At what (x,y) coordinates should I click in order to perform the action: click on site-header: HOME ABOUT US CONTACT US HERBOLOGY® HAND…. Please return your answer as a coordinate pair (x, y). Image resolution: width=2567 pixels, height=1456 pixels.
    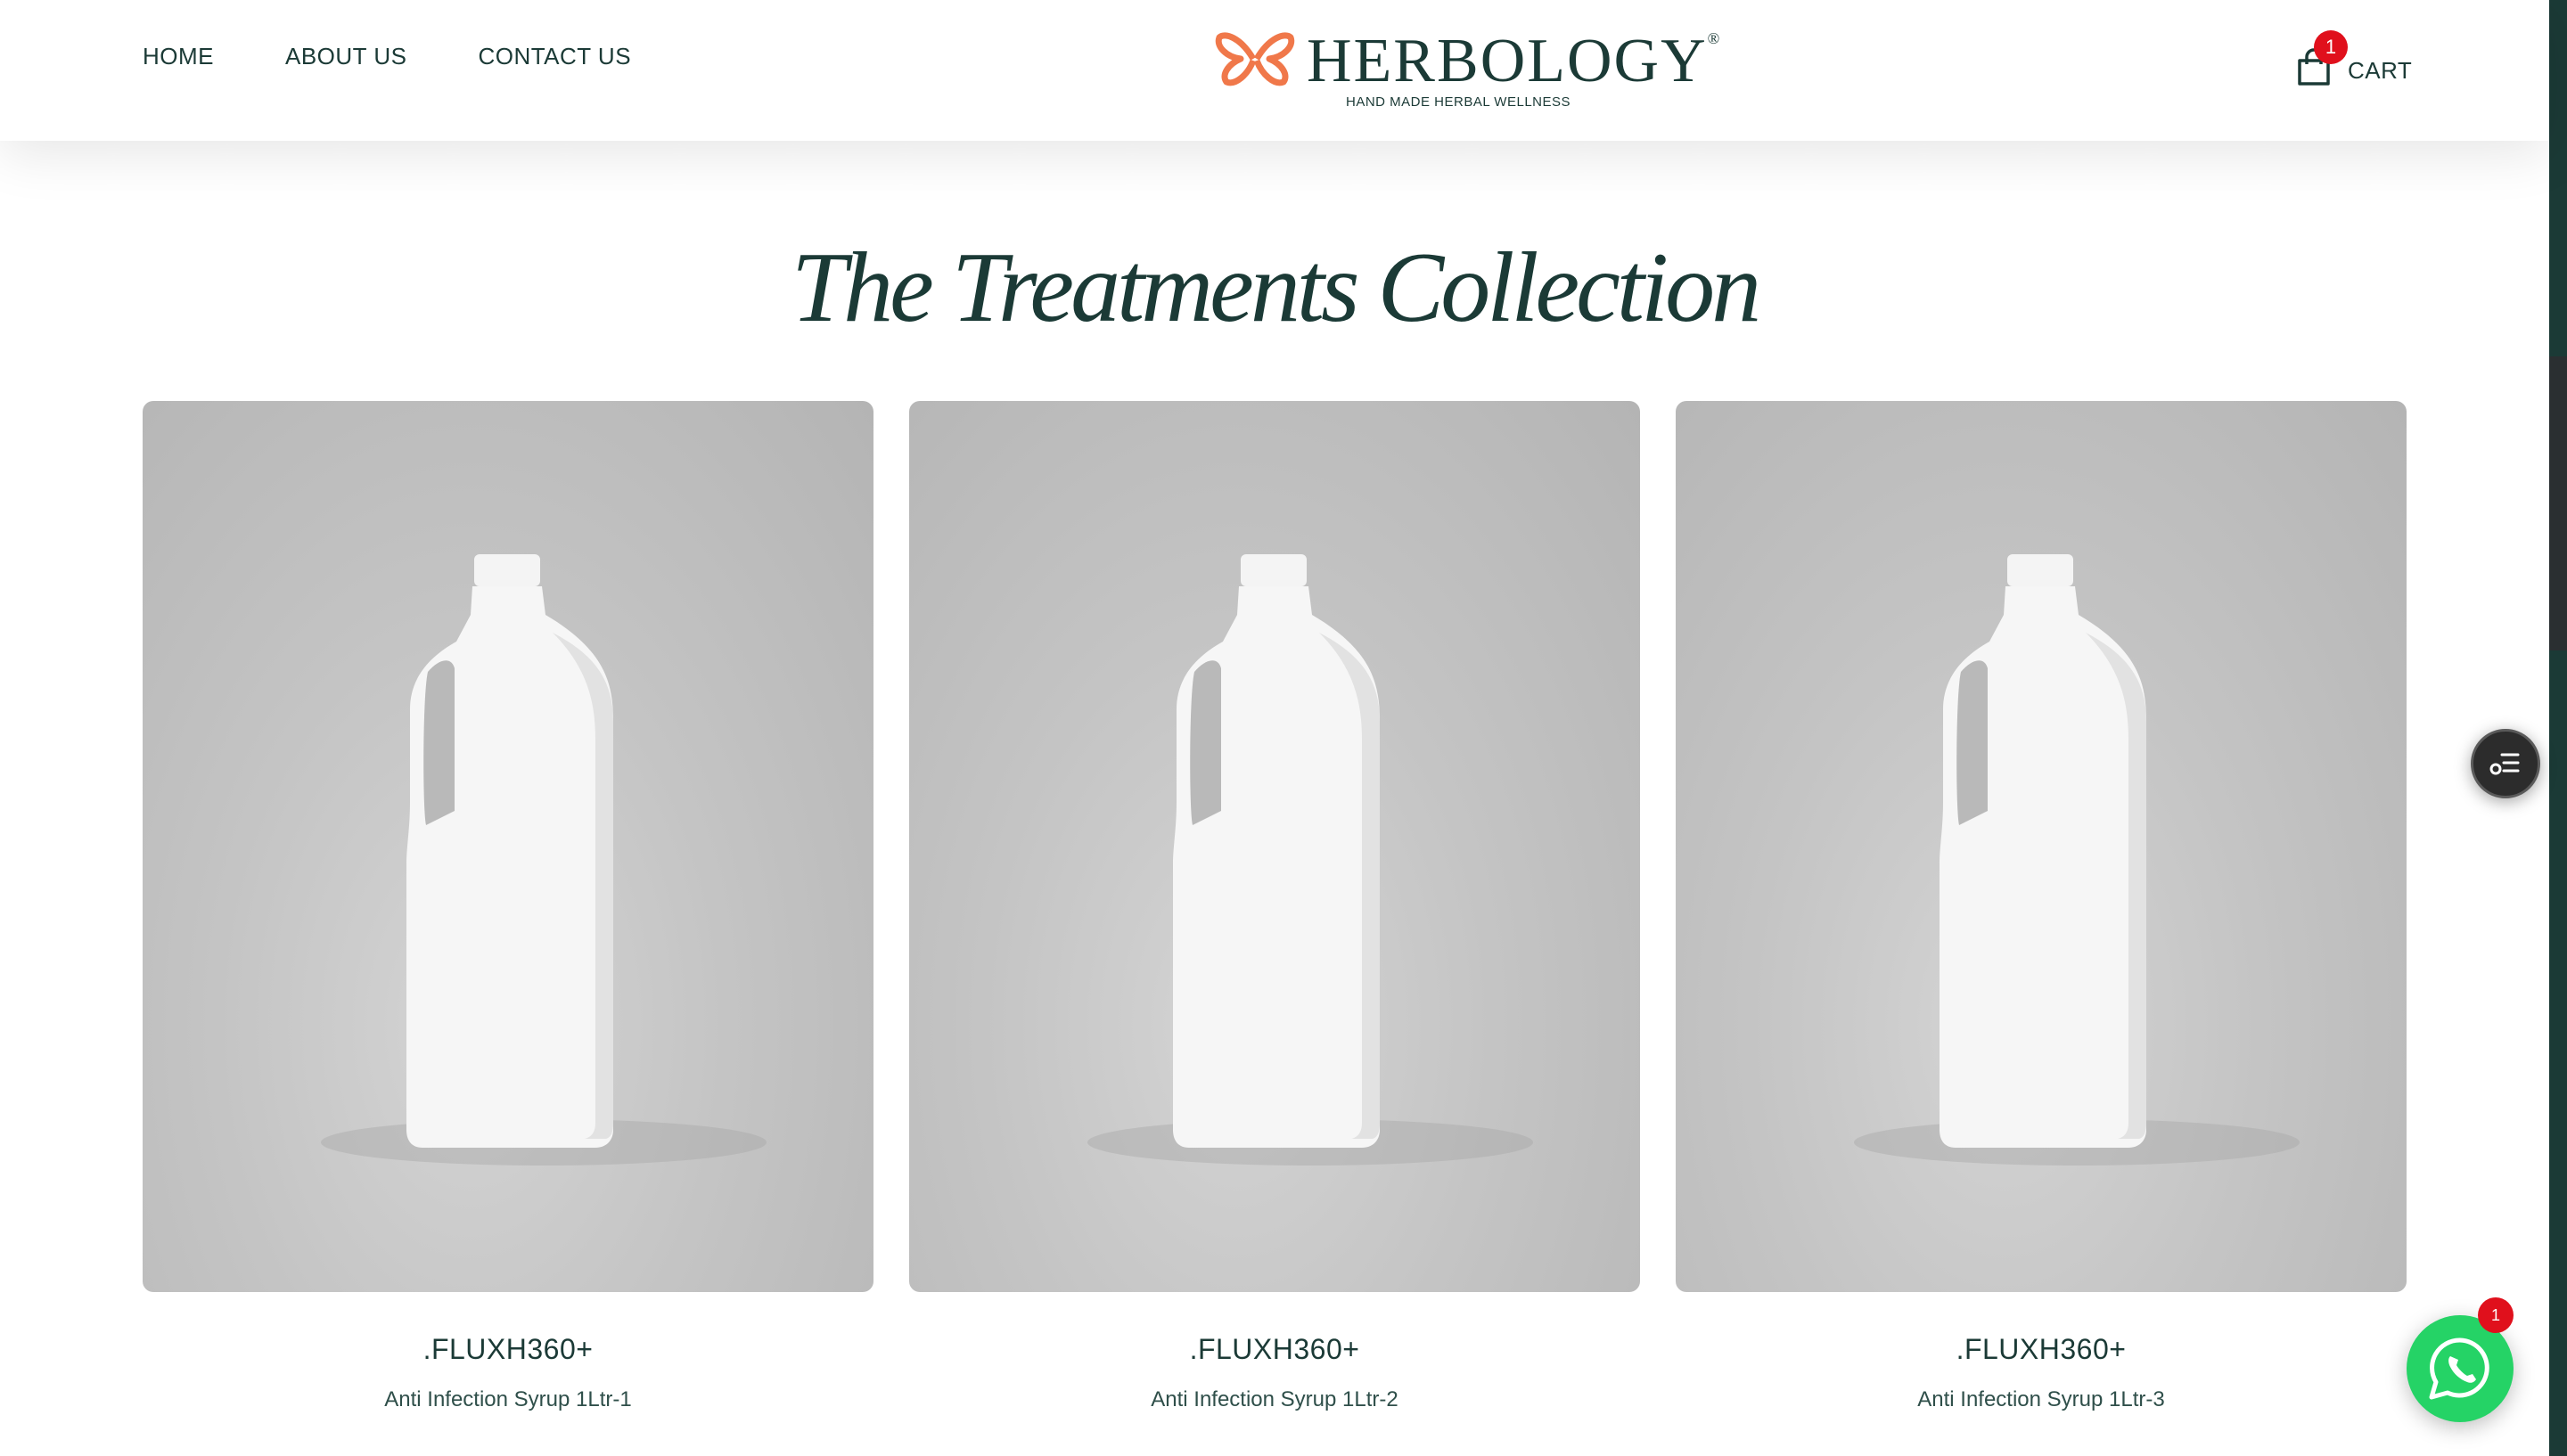
    Looking at the image, I should click on (1274, 71).